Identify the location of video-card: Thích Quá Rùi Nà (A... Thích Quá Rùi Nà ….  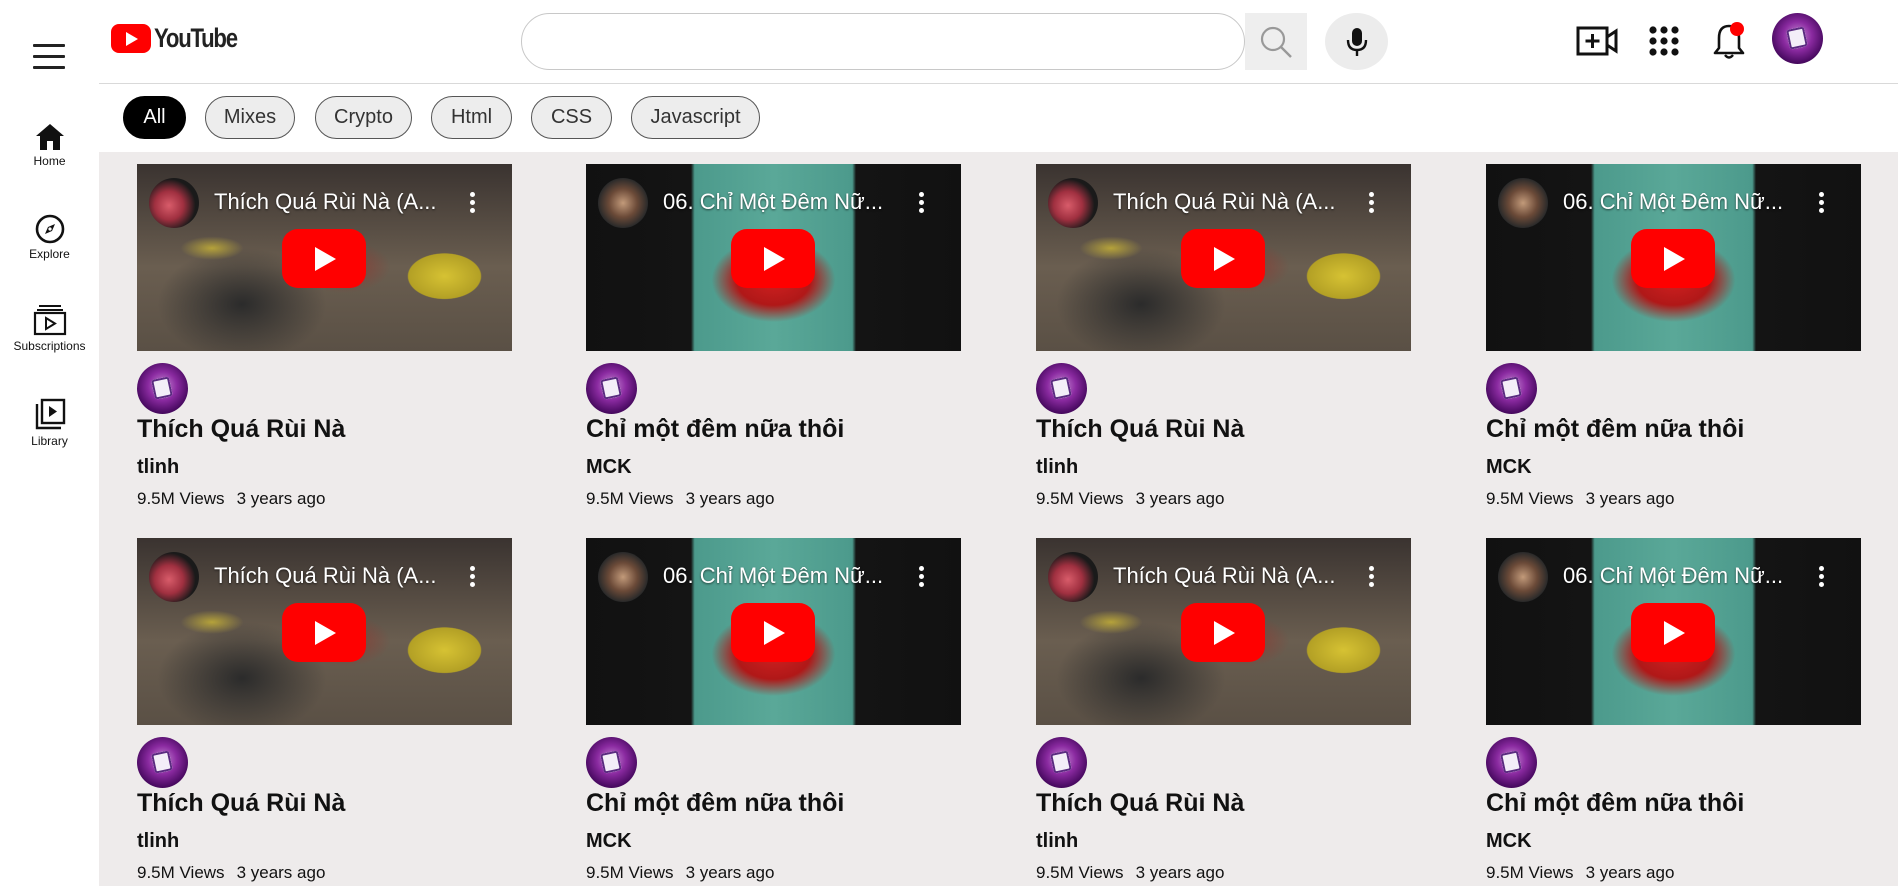
(324, 336).